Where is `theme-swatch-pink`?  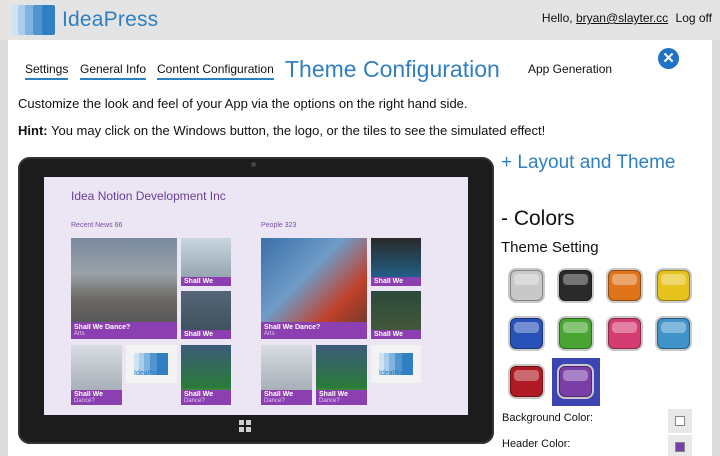 theme-swatch-pink is located at coordinates (625, 334).